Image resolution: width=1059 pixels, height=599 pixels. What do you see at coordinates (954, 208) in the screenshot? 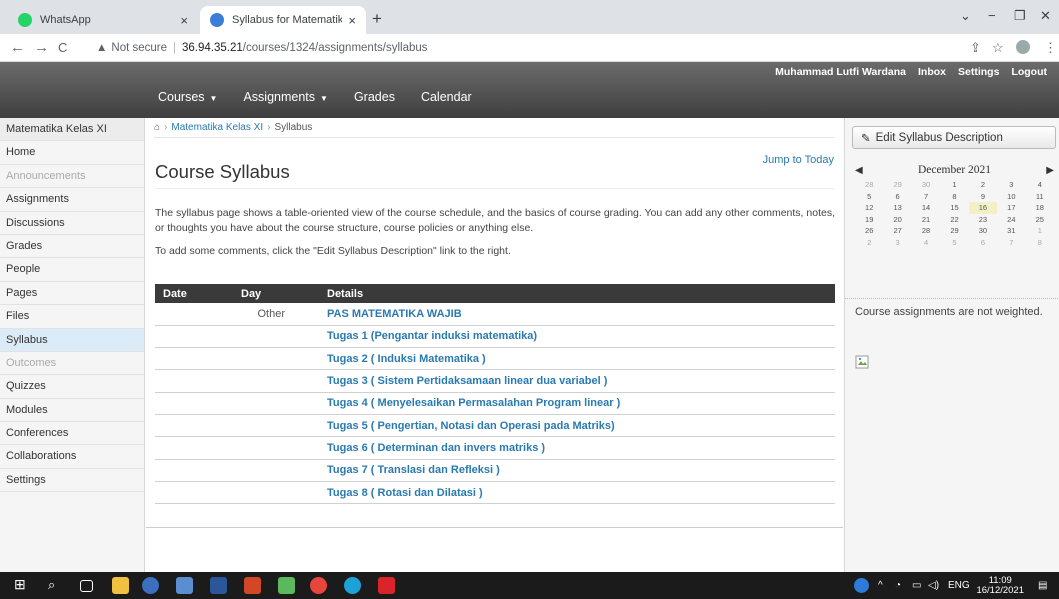
I see `calendar-day: 15` at bounding box center [954, 208].